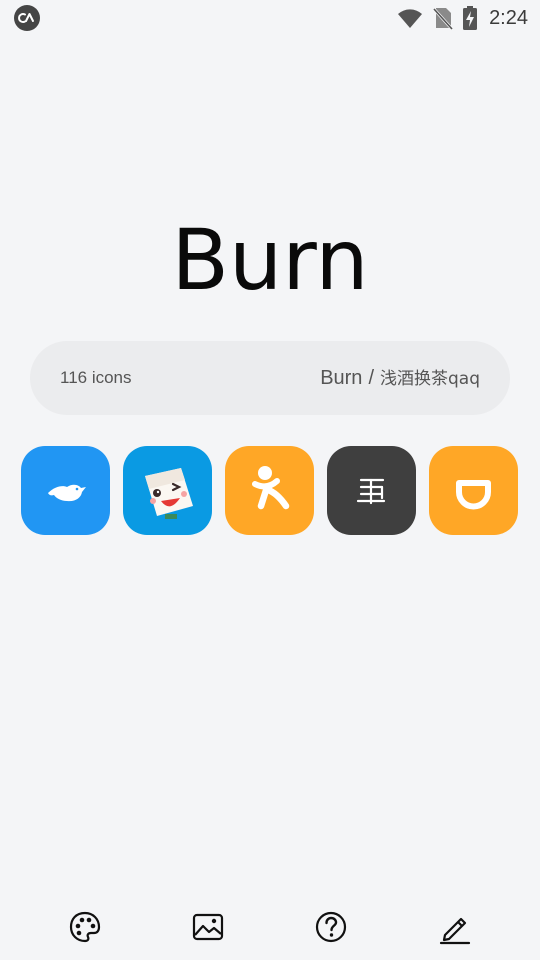  What do you see at coordinates (96, 377) in the screenshot?
I see `icon-count: 116 icons` at bounding box center [96, 377].